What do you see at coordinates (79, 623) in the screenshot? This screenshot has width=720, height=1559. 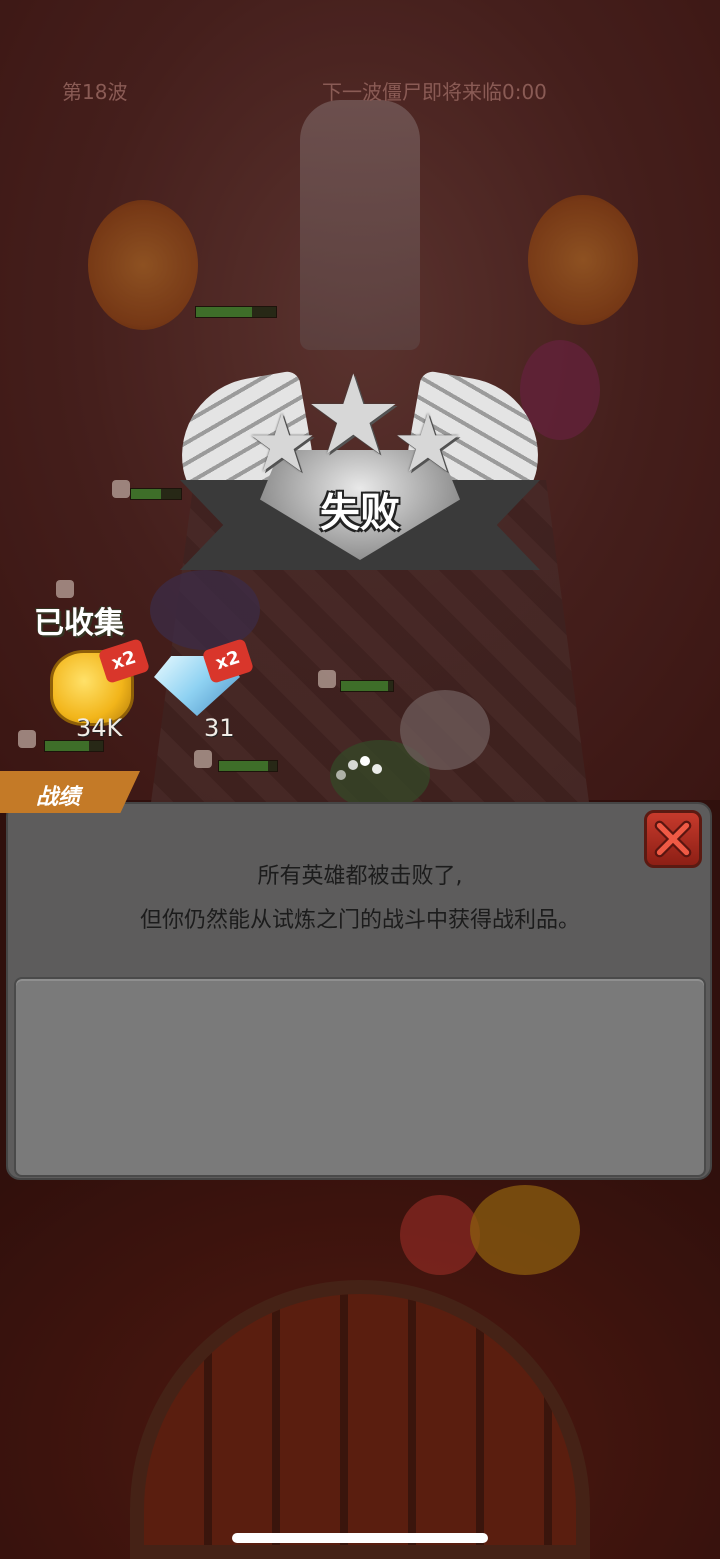 I see `collected-label: 已收集` at bounding box center [79, 623].